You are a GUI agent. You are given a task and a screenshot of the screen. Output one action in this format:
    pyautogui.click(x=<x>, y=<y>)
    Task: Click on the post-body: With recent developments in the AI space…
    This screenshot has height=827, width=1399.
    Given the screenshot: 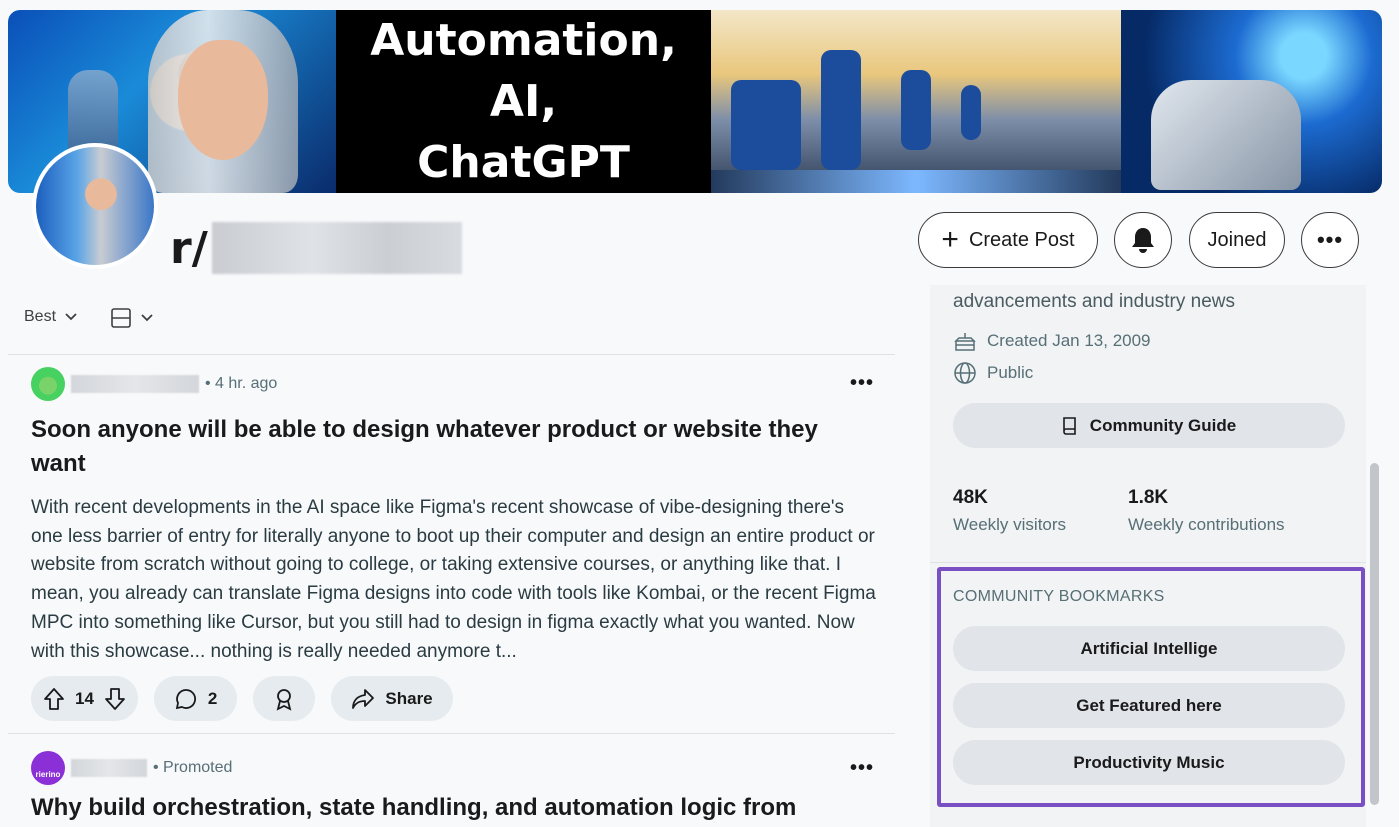 What is the action you would take?
    pyautogui.click(x=453, y=580)
    